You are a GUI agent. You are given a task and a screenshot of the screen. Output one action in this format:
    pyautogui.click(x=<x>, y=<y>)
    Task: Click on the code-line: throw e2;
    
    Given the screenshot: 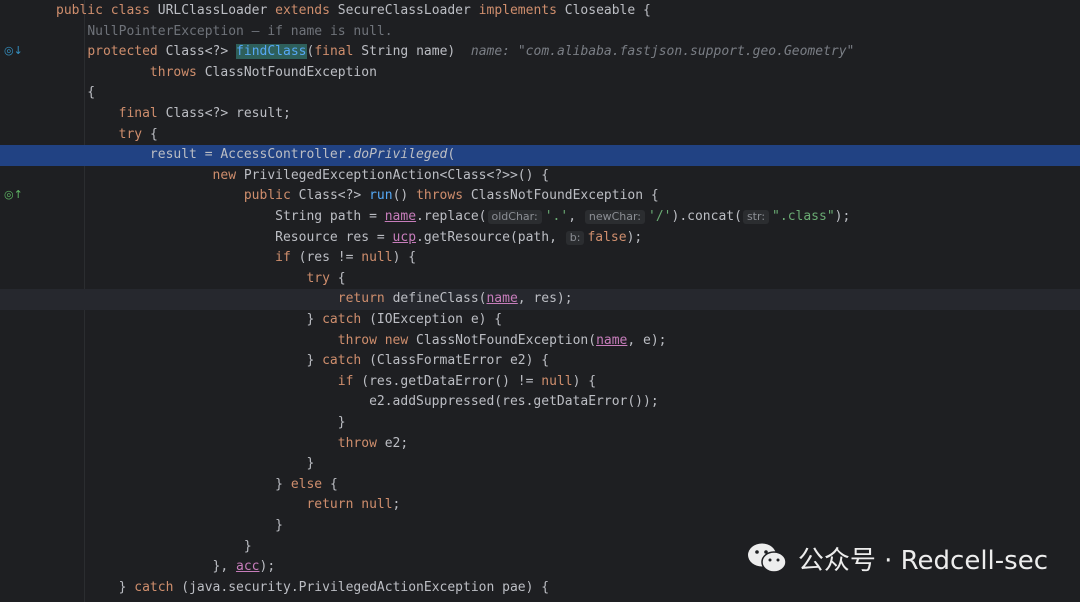 What is the action you would take?
    pyautogui.click(x=540, y=444)
    